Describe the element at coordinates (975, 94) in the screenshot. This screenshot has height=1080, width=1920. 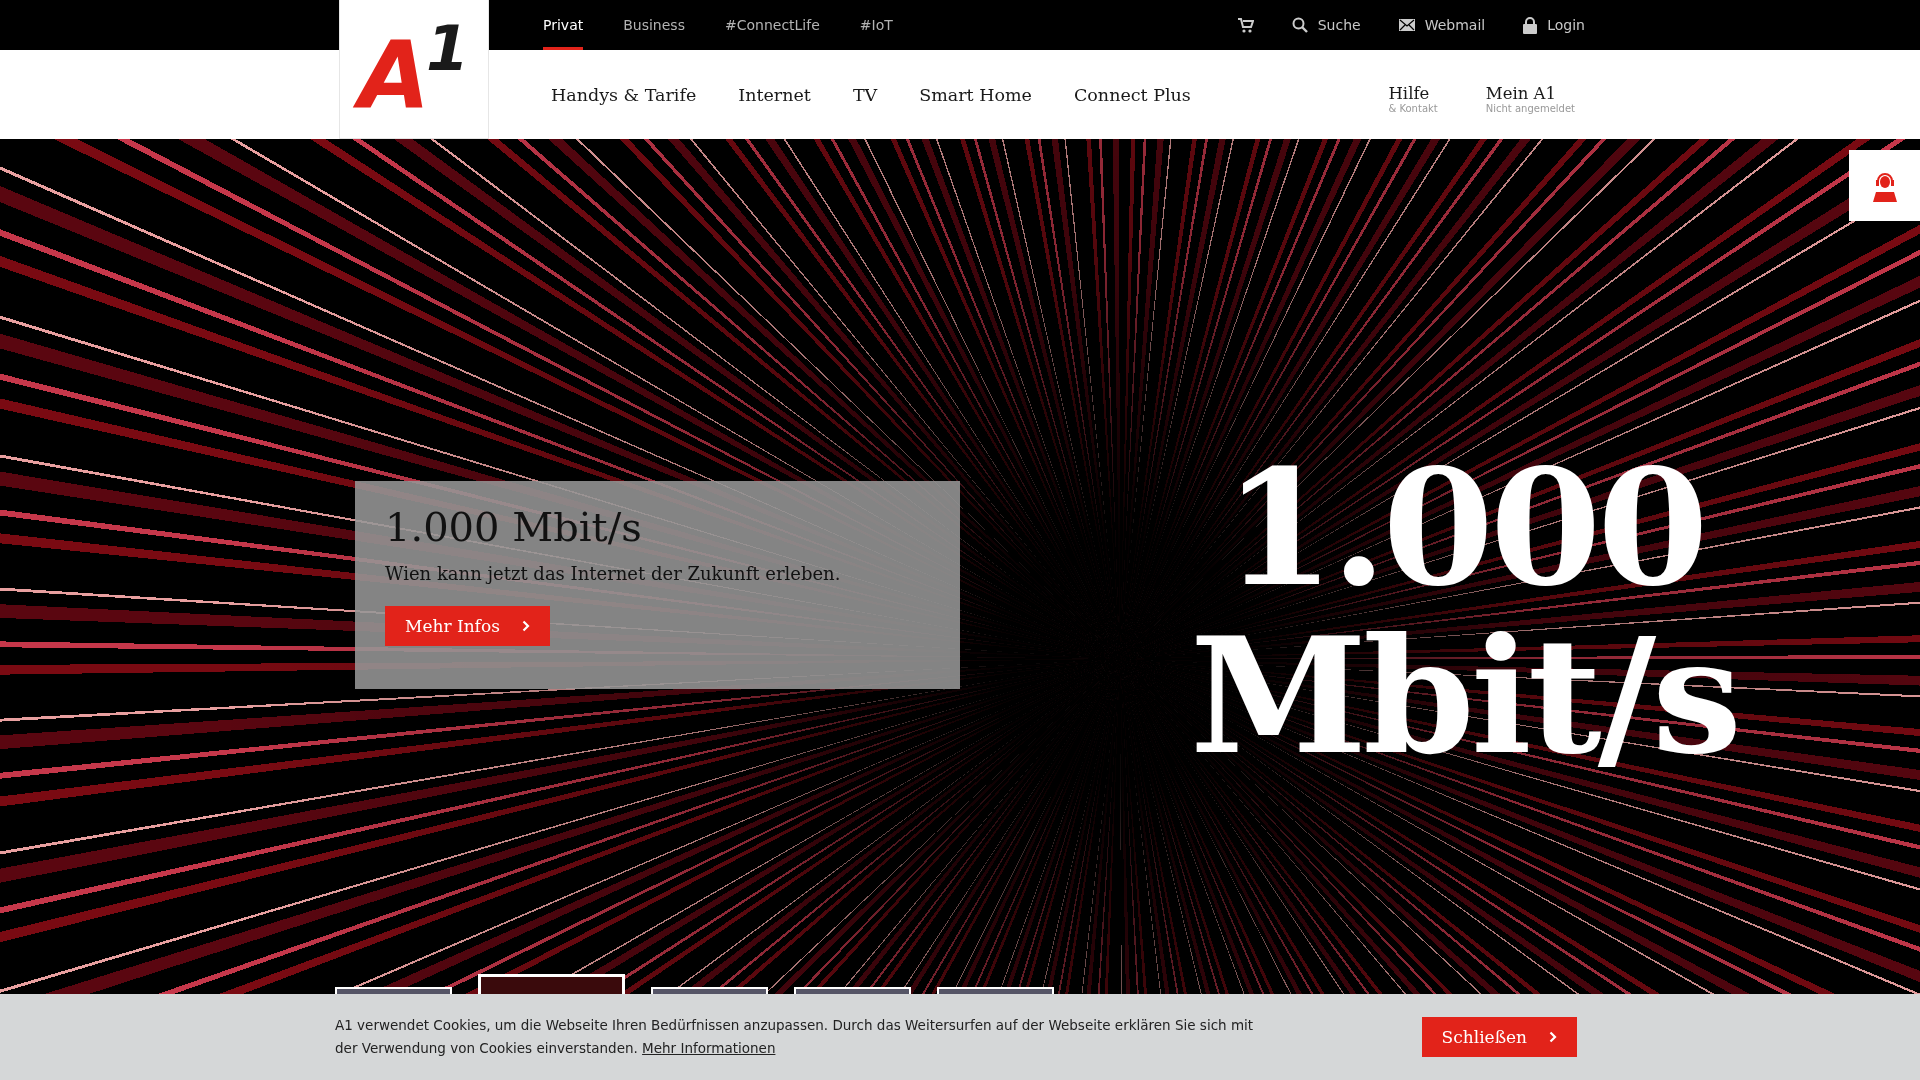
I see `nav-link: Smart Home` at that location.